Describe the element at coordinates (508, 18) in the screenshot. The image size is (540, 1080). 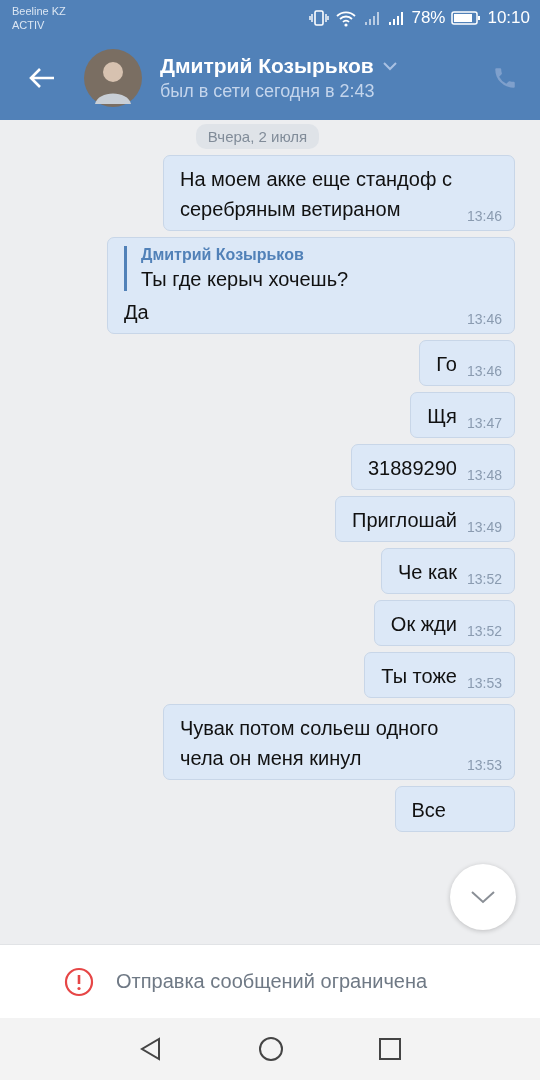
I see `clock: 10:10` at that location.